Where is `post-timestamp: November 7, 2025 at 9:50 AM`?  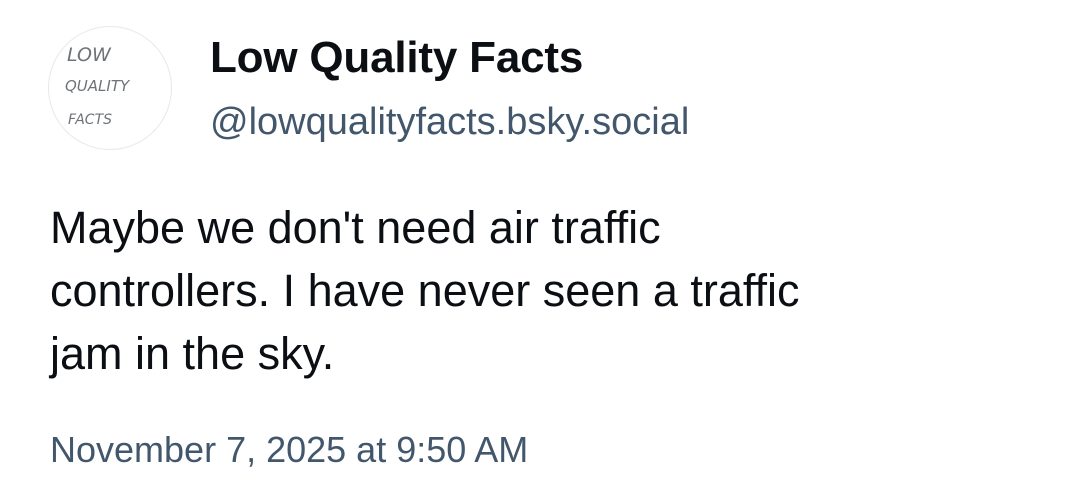
post-timestamp: November 7, 2025 at 9:50 AM is located at coordinates (289, 450).